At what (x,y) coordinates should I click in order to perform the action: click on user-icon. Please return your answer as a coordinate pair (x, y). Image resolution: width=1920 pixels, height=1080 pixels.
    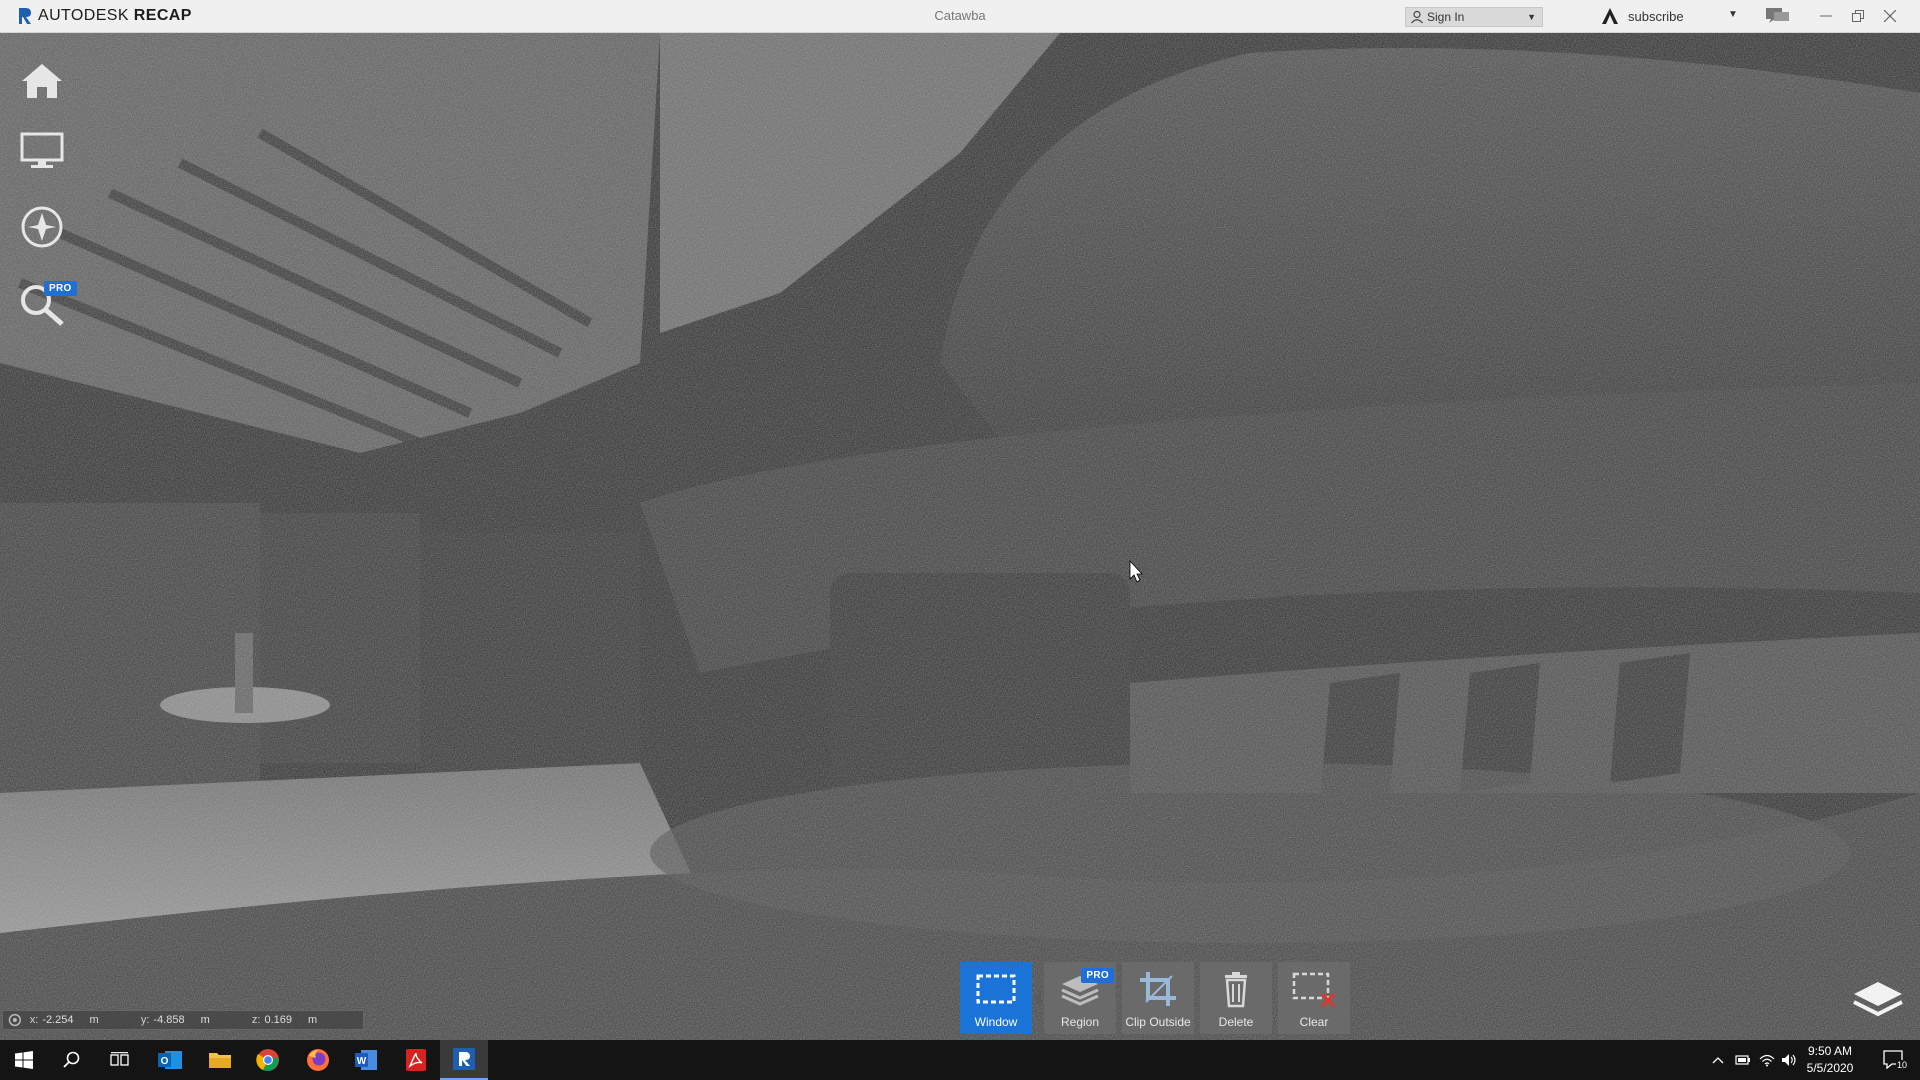
    Looking at the image, I should click on (1417, 17).